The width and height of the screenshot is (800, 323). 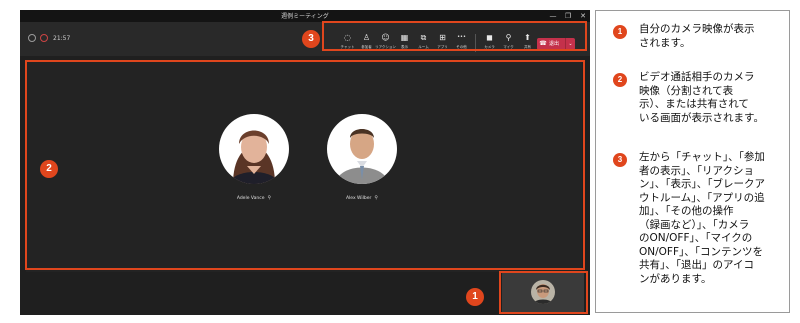 What do you see at coordinates (62, 38) in the screenshot?
I see `meeting-timer: 21:57` at bounding box center [62, 38].